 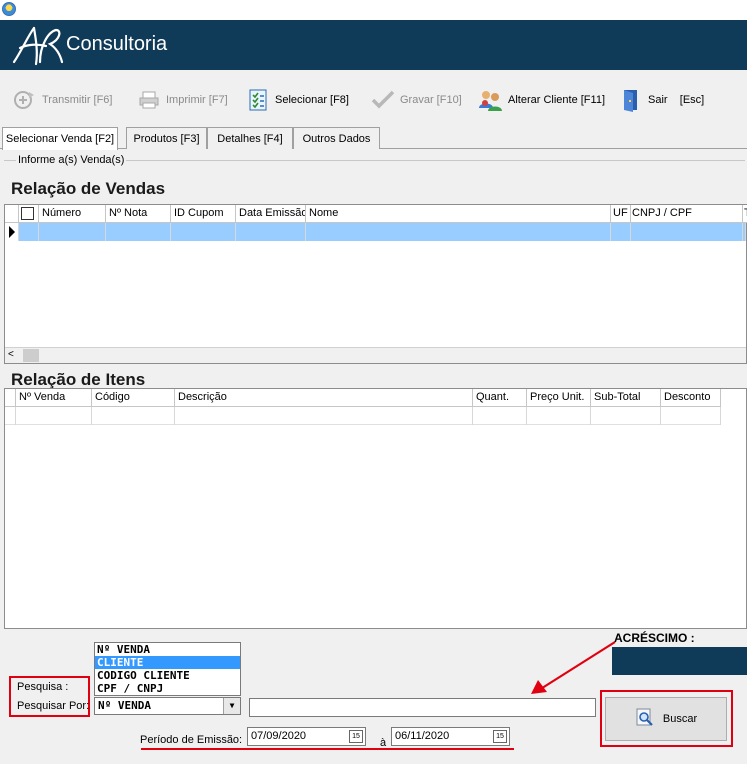 What do you see at coordinates (167, 675) in the screenshot?
I see `option-codigo-cliente: CODIGO CLIENTE` at bounding box center [167, 675].